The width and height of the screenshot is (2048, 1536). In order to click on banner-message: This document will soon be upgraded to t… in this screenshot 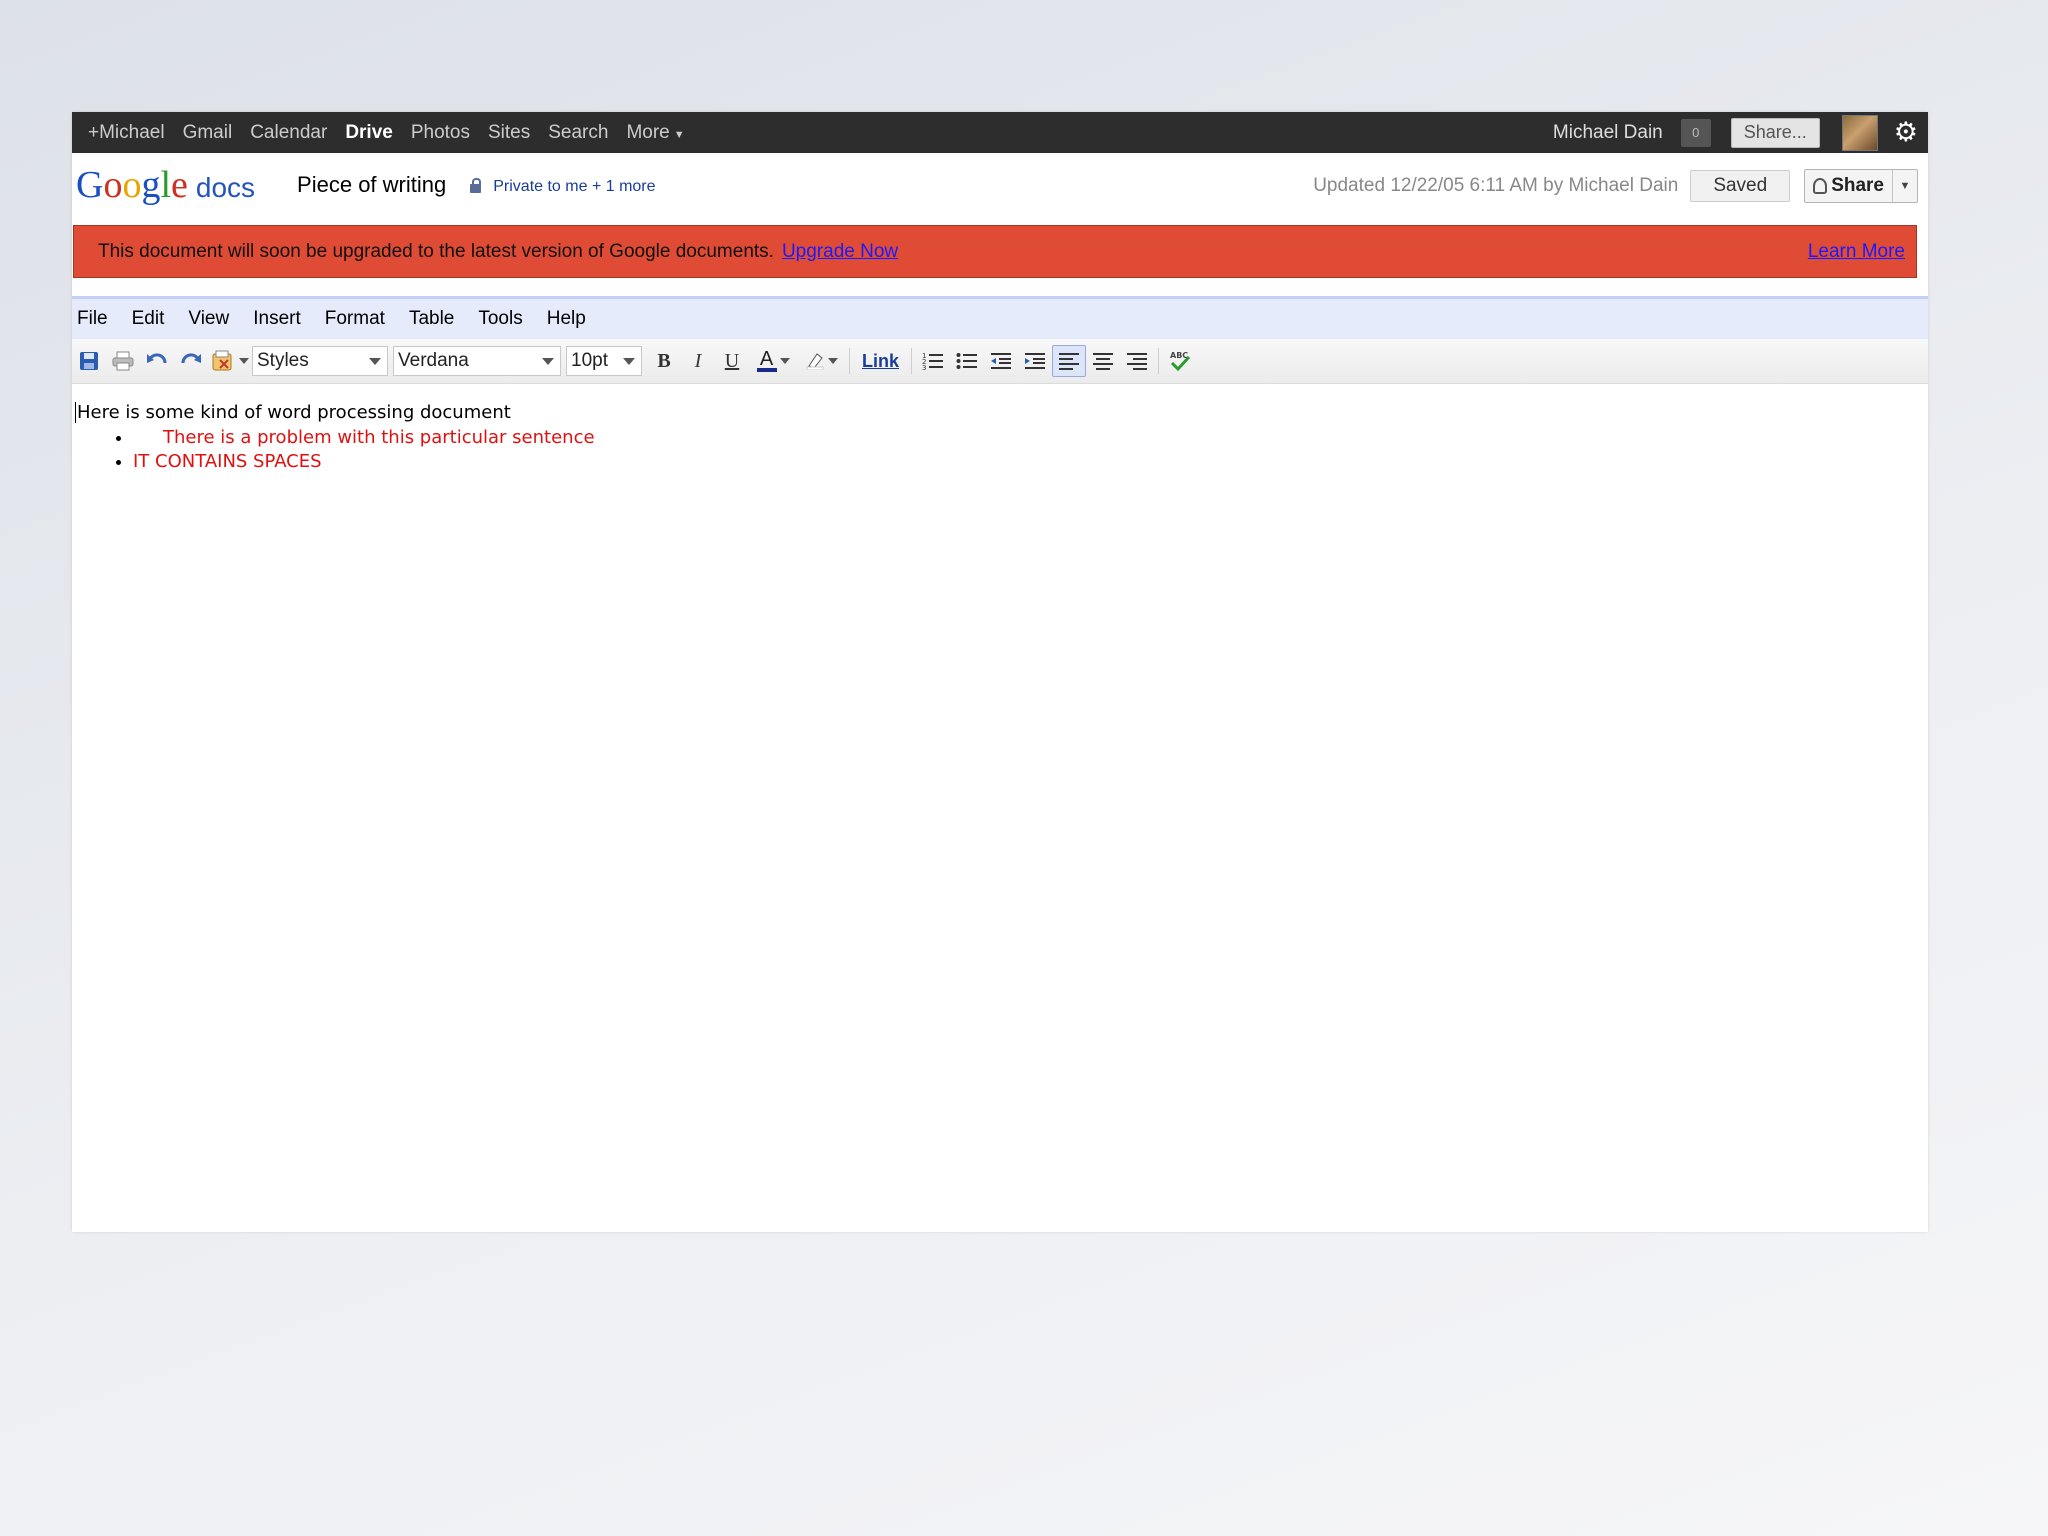, I will do `click(436, 251)`.